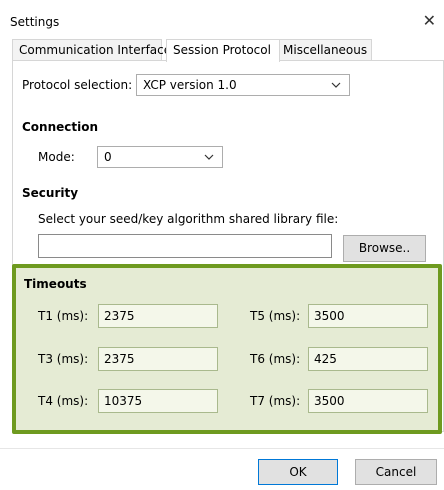 Image resolution: width=444 pixels, height=490 pixels. Describe the element at coordinates (243, 85) in the screenshot. I see `protocol-selection-dropdown: XCP version 1.0` at that location.